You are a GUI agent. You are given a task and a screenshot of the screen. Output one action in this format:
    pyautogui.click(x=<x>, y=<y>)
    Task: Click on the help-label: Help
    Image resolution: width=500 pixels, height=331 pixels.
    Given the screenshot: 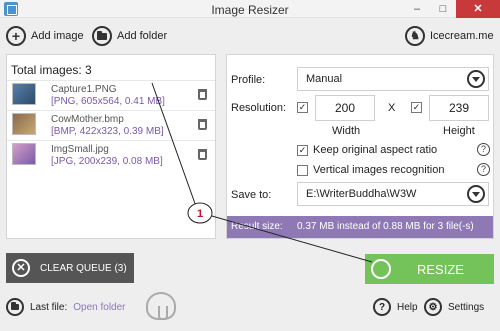 What is the action you would take?
    pyautogui.click(x=407, y=307)
    